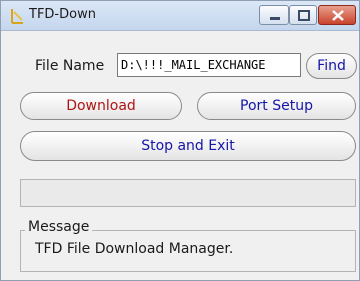 The width and height of the screenshot is (360, 281). I want to click on maximize-button, so click(303, 15).